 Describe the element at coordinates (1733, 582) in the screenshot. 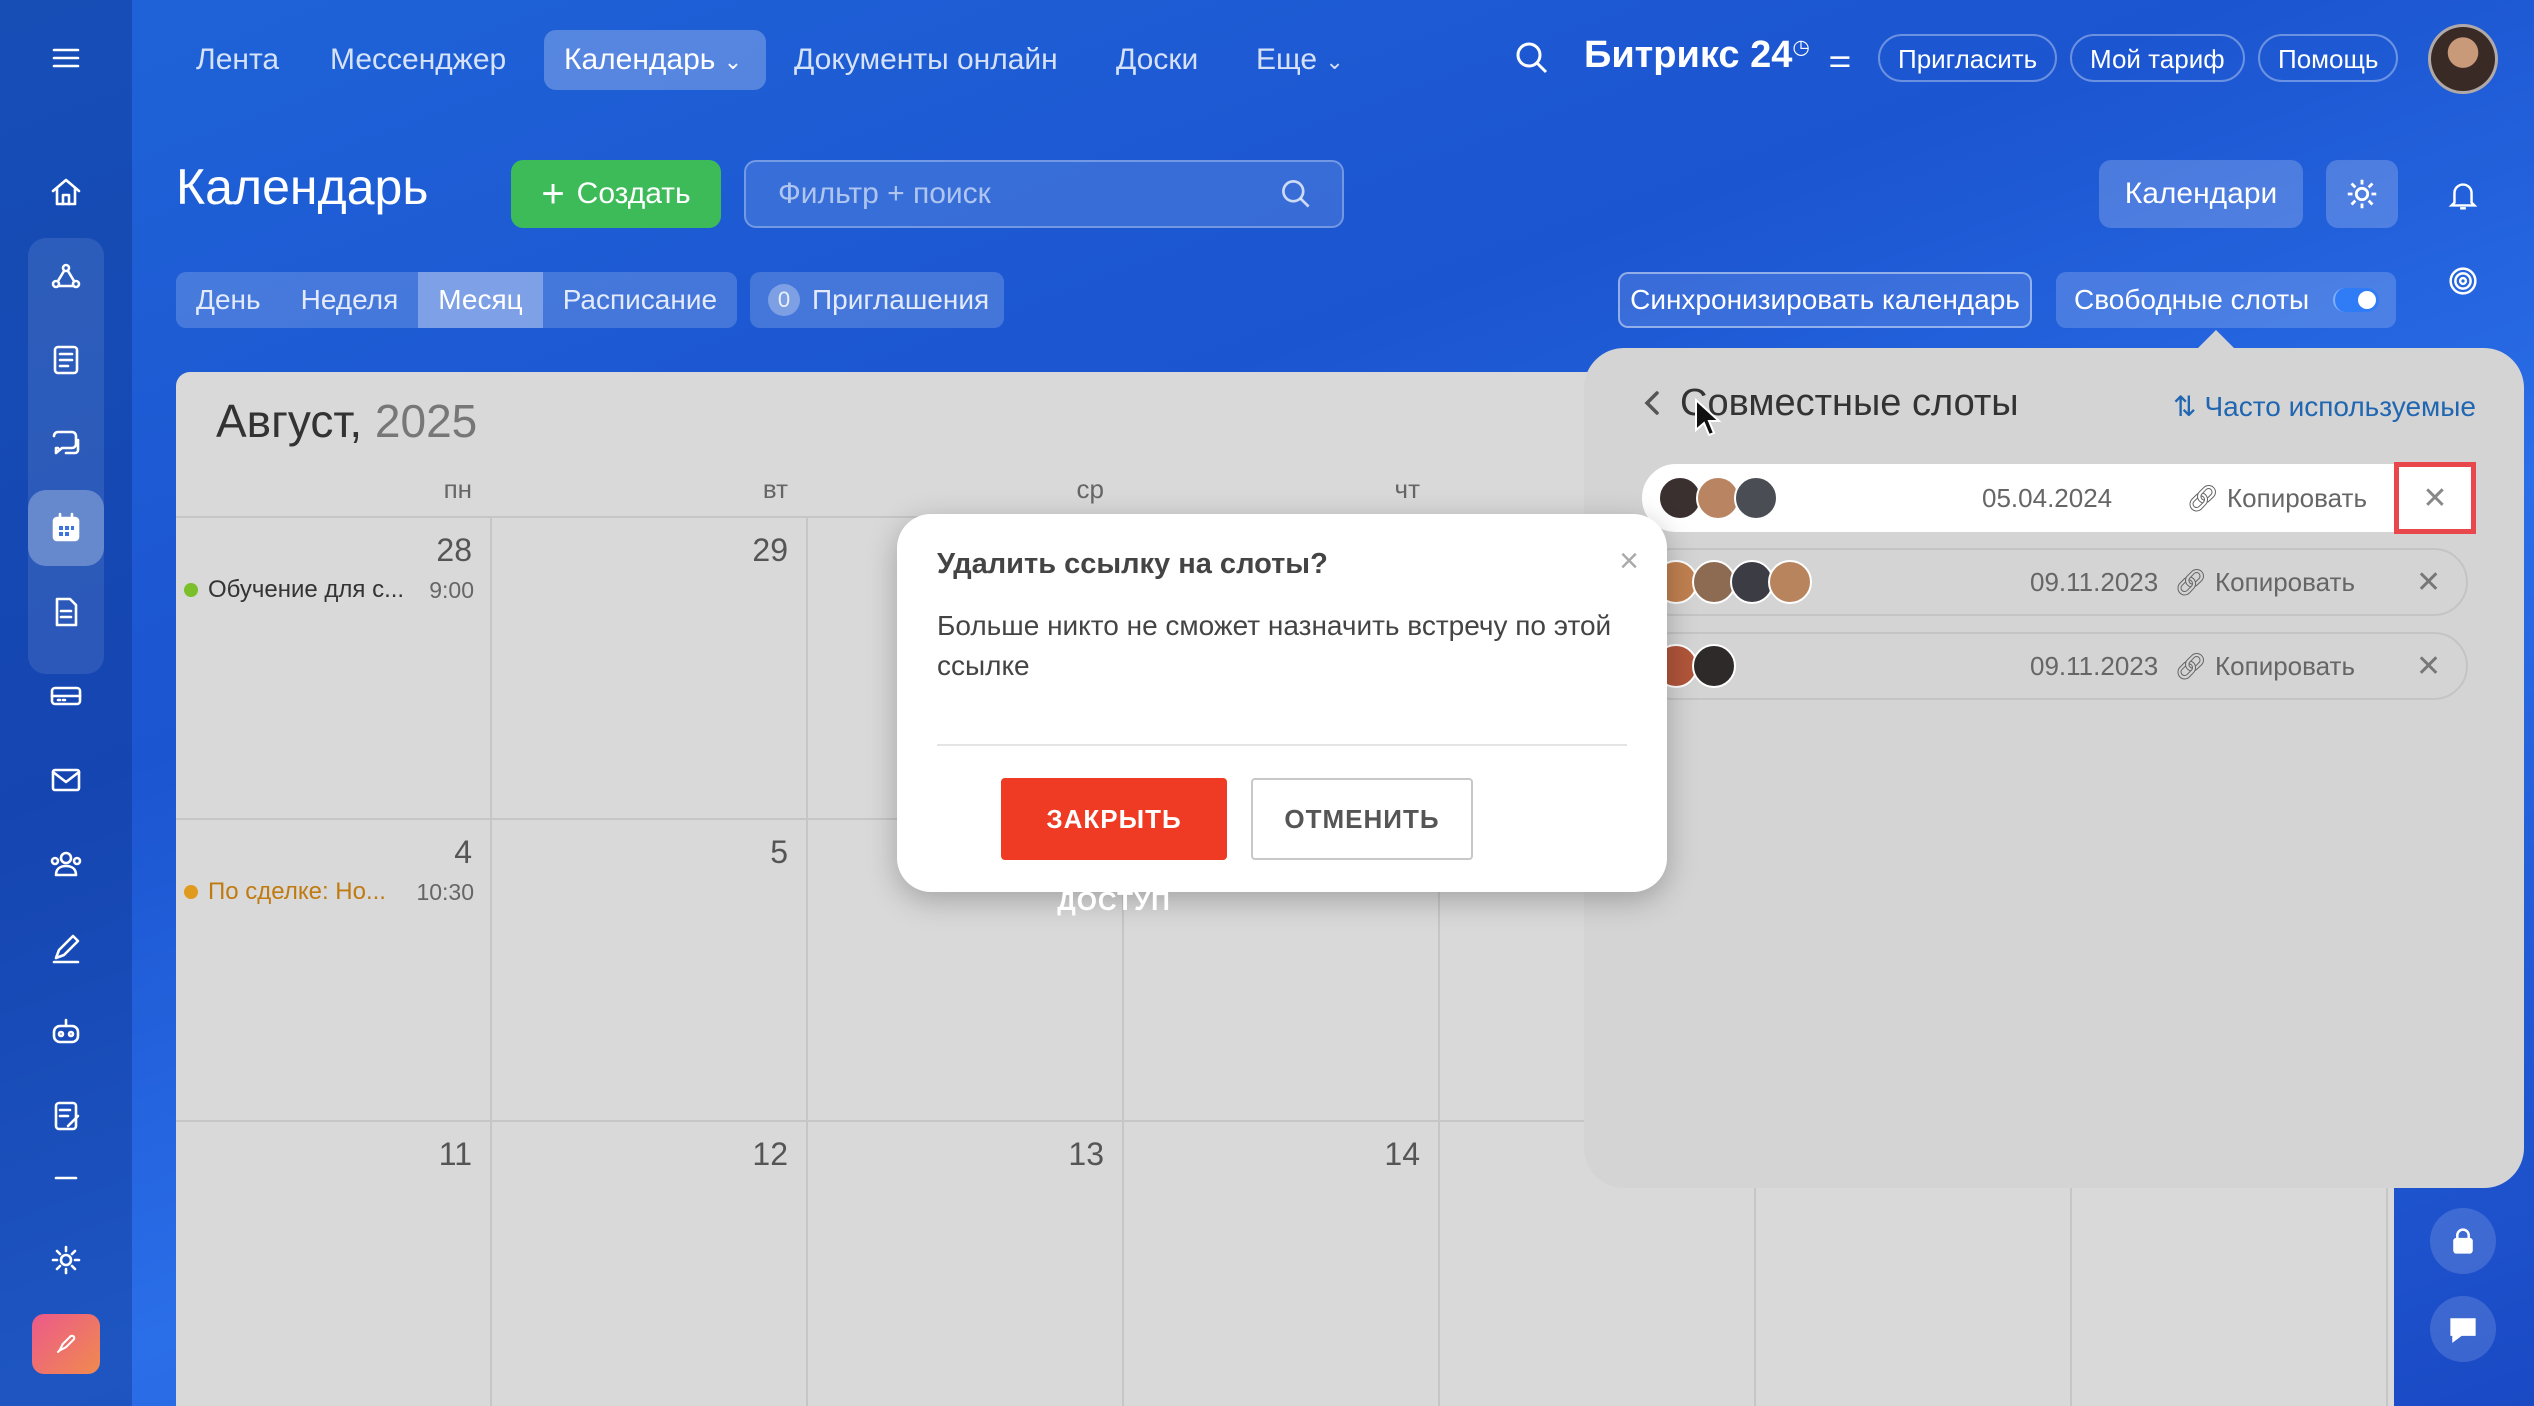

I see `participants-avatars` at that location.